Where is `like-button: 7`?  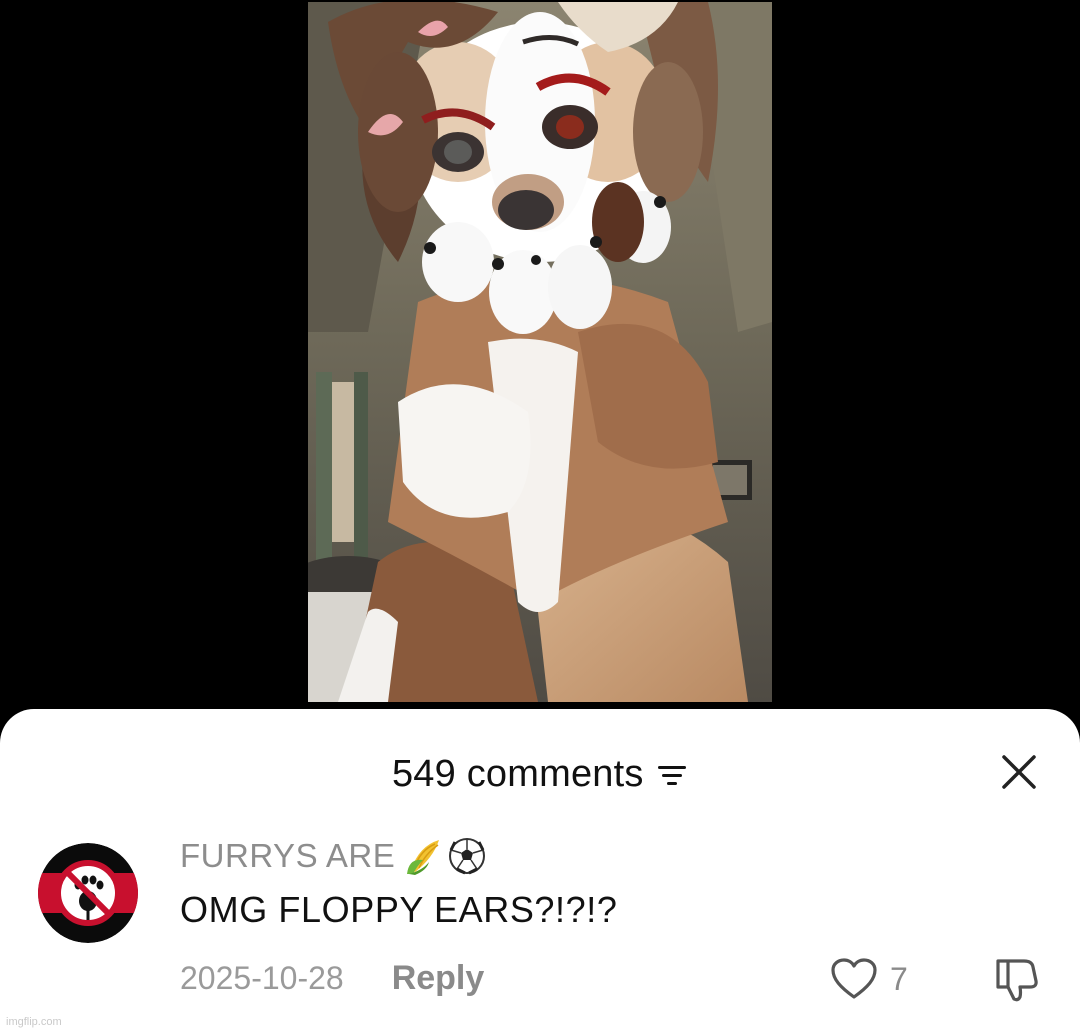 like-button: 7 is located at coordinates (869, 979).